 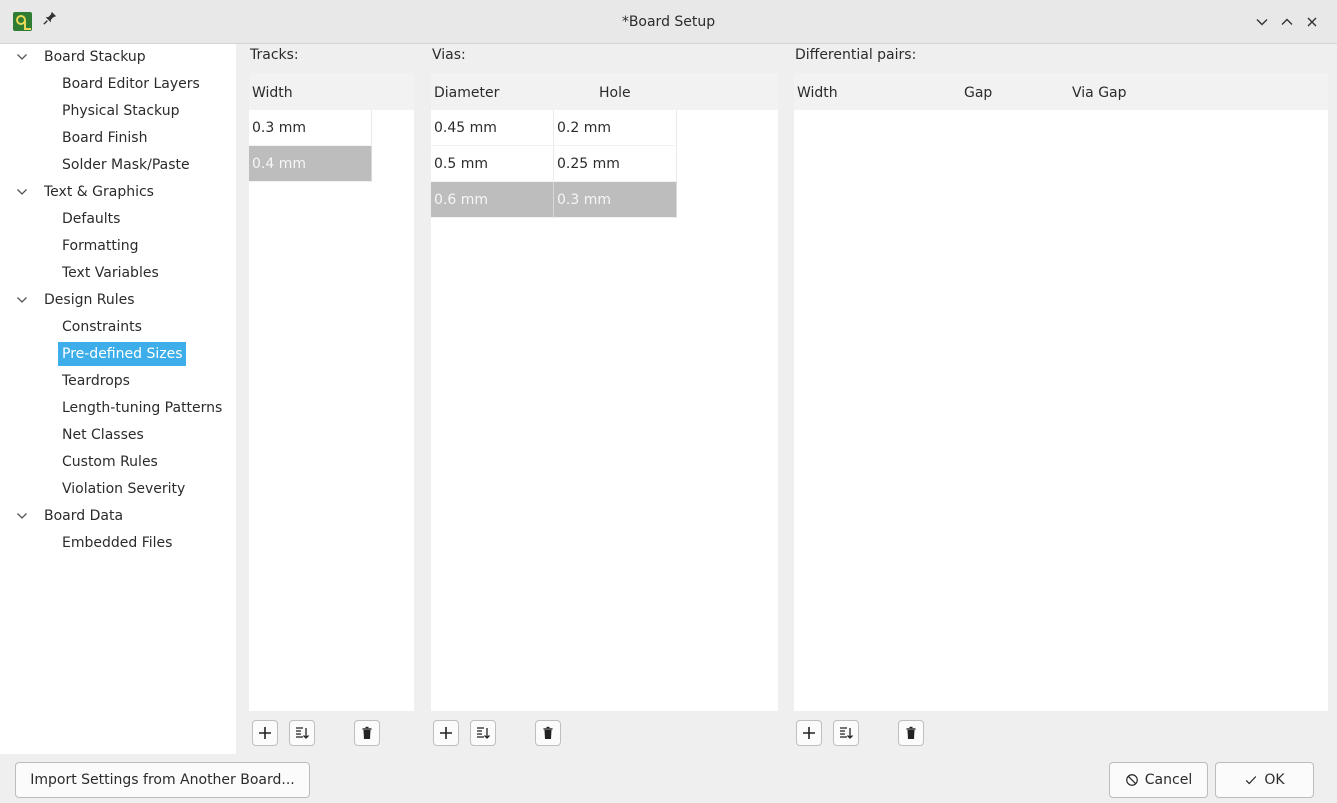 What do you see at coordinates (492, 164) in the screenshot?
I see `table-cell: 0.5 mm` at bounding box center [492, 164].